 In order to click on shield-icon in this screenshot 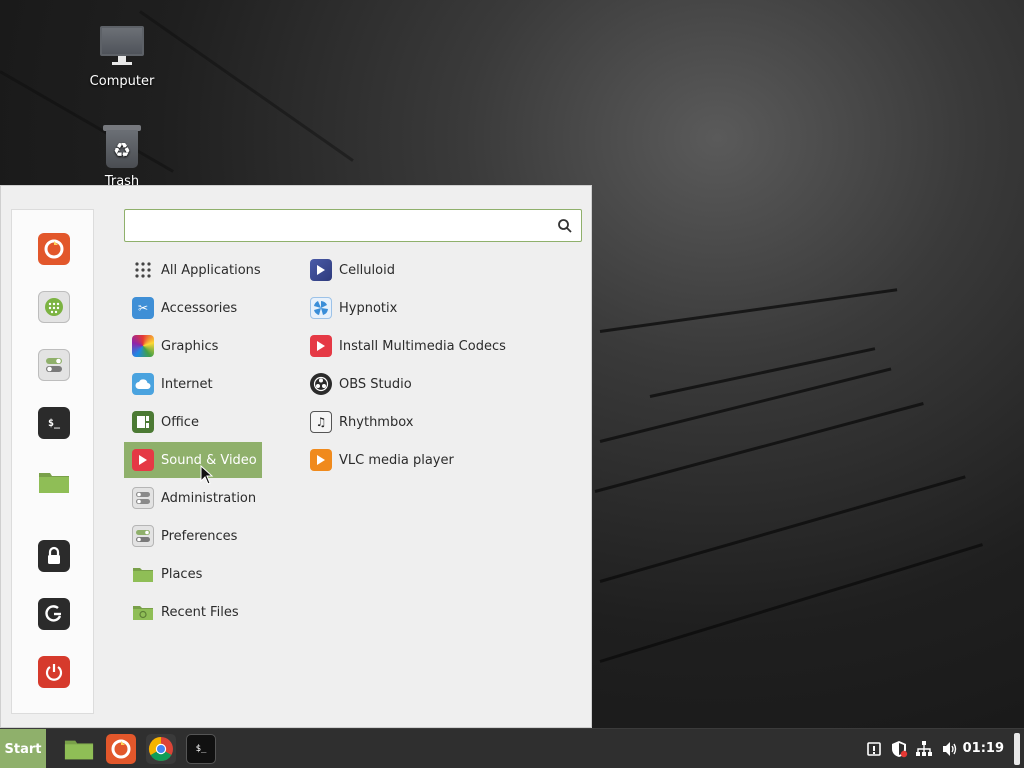, I will do `click(899, 749)`.